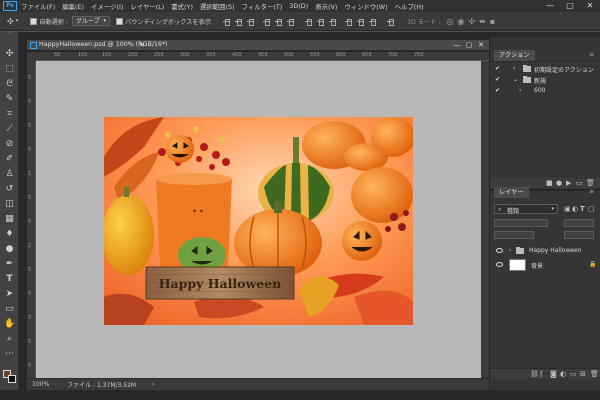 The image size is (600, 400). What do you see at coordinates (590, 183) in the screenshot?
I see `delete-icon: 🗑` at bounding box center [590, 183].